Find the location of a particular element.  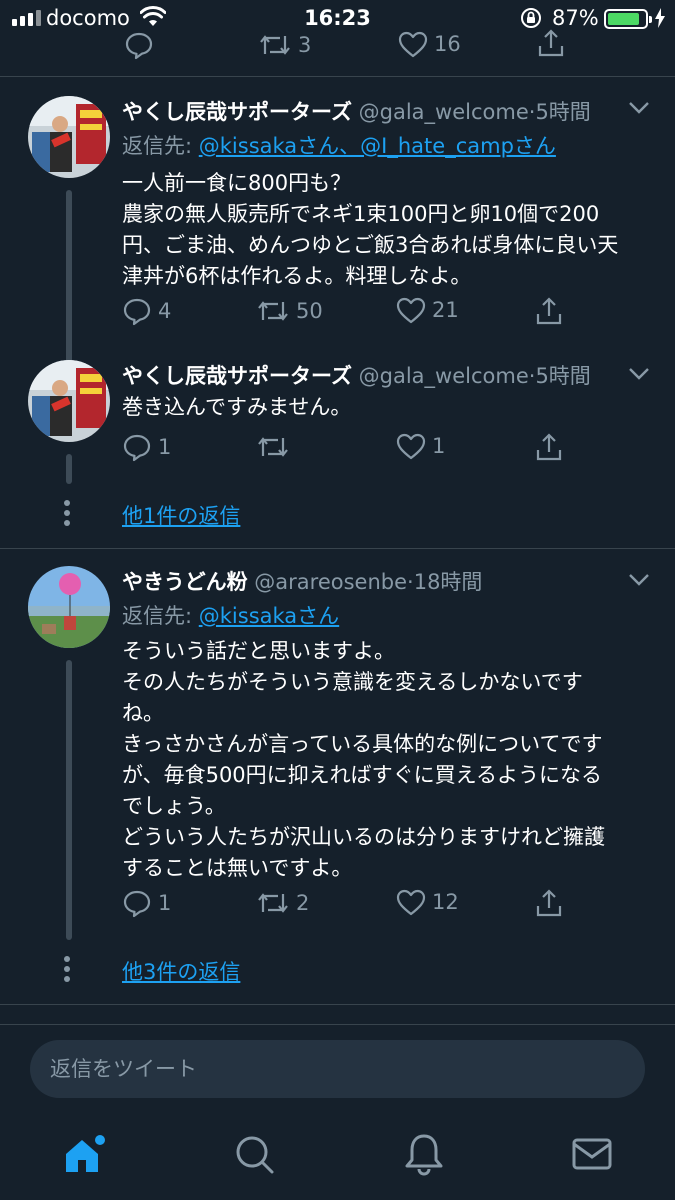

text-line: 円、ごま油、めんつゆとご飯3合あれば身体に良い天 is located at coordinates (370, 245).